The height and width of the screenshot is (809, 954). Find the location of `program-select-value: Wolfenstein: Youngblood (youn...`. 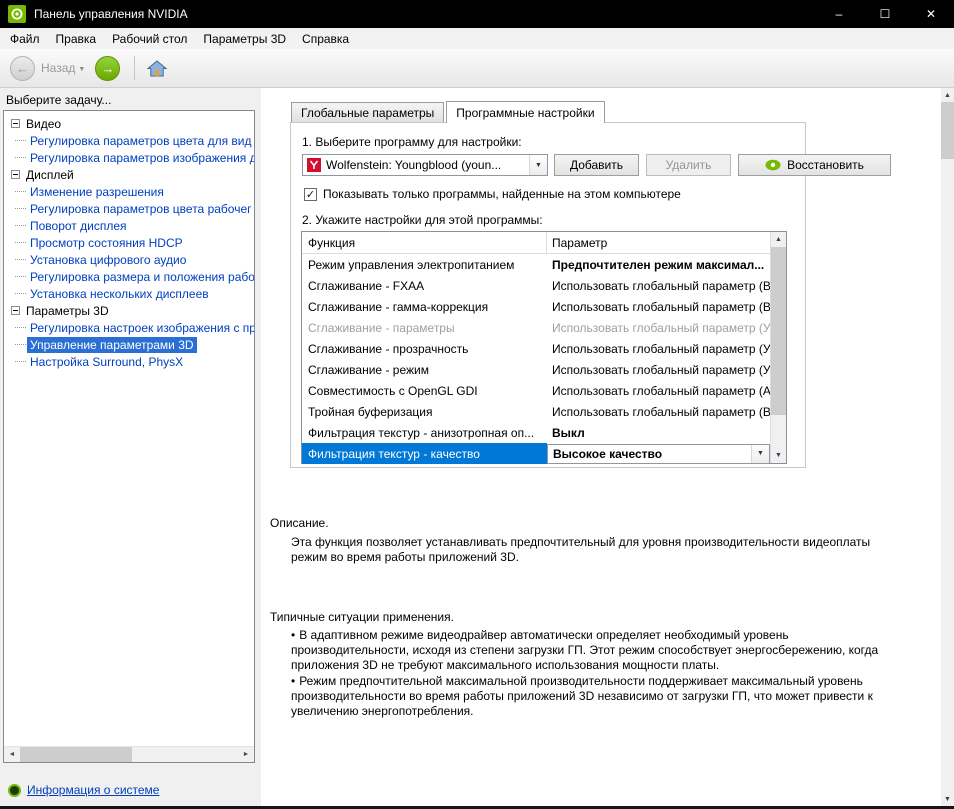

program-select-value: Wolfenstein: Youngblood (youn... is located at coordinates (414, 165).